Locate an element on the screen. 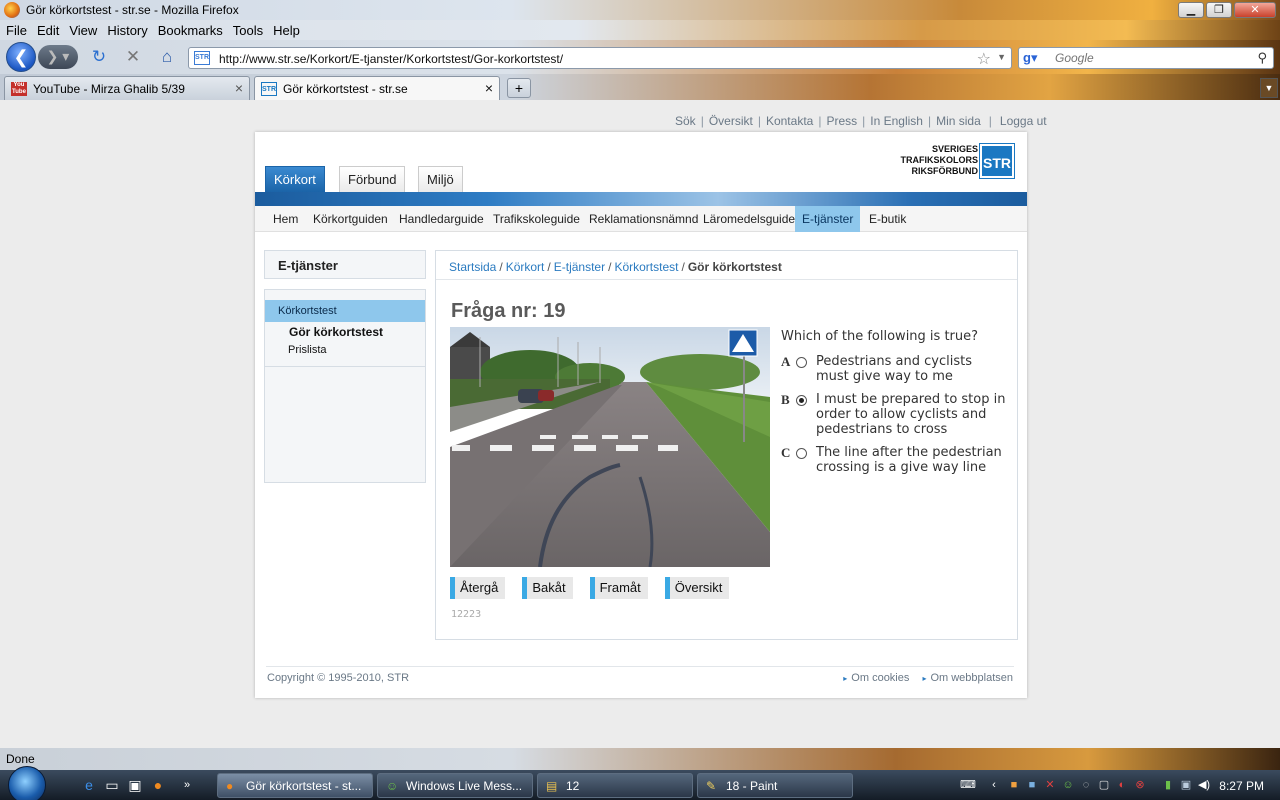 This screenshot has width=1280, height=800. youtube-favicon-icon: You Tube is located at coordinates (19, 89).